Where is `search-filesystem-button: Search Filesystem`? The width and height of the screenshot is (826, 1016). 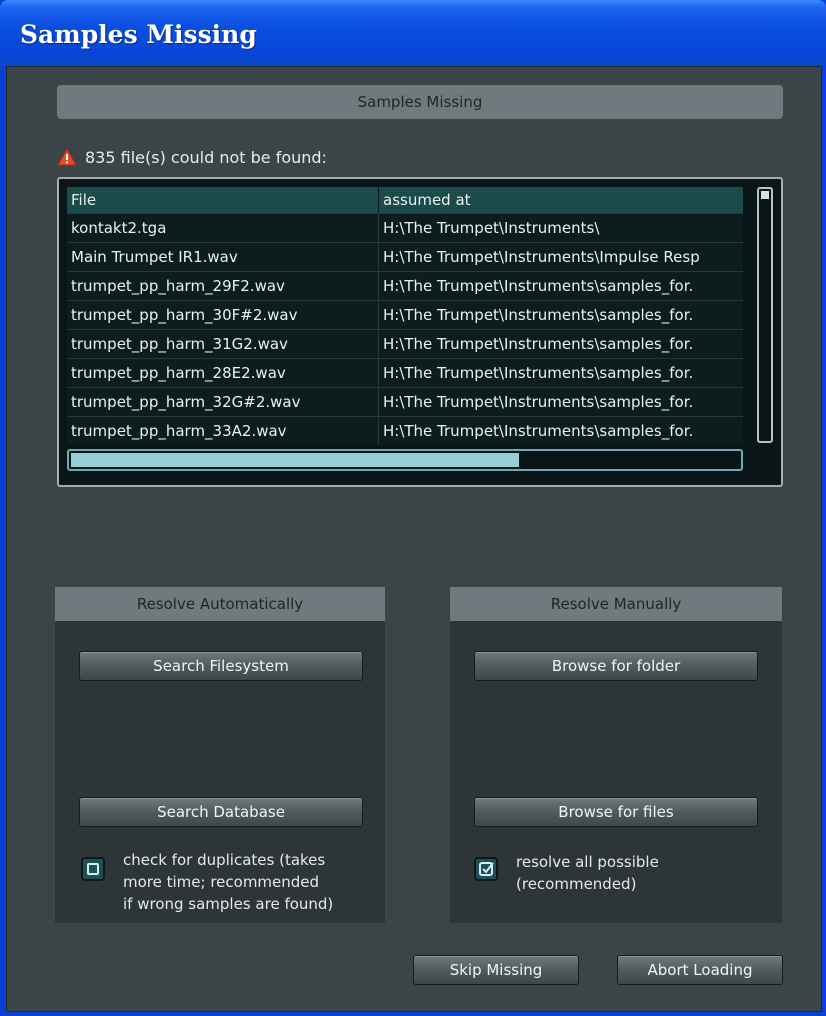
search-filesystem-button: Search Filesystem is located at coordinates (221, 666).